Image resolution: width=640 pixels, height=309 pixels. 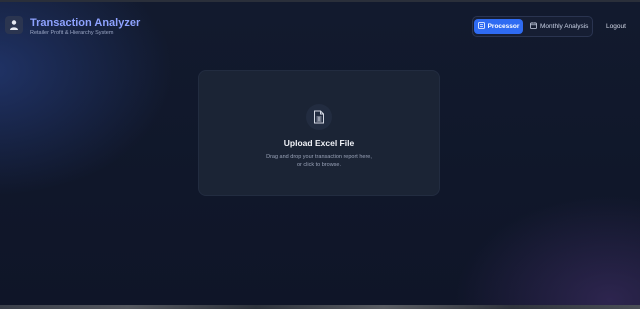 I want to click on app-subtitle: Retailer Profit & Hierarchy System, so click(x=72, y=33).